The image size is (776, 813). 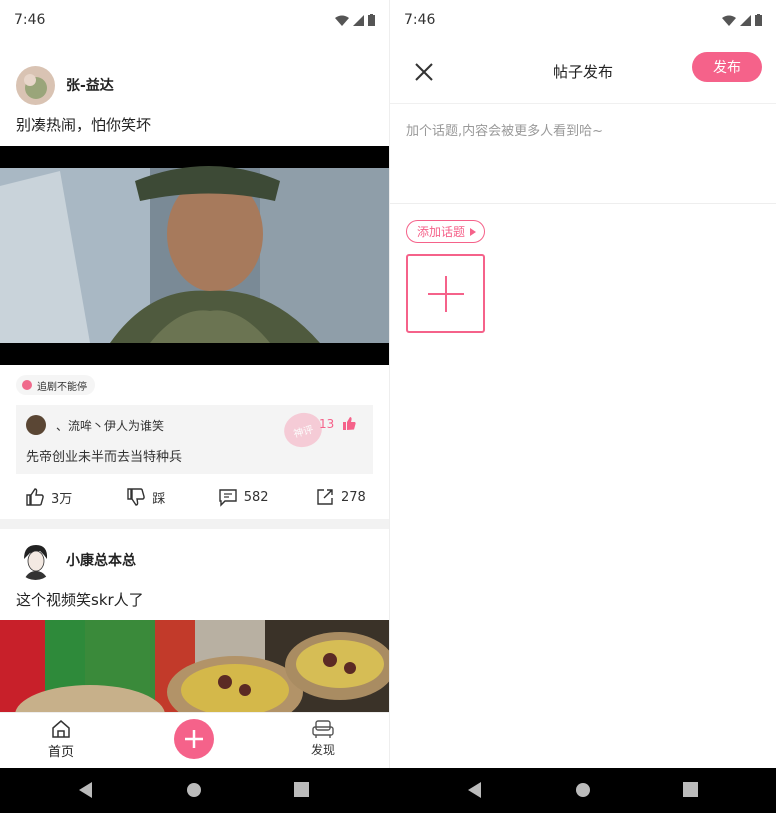 I want to click on comment-count: 582, so click(x=256, y=497).